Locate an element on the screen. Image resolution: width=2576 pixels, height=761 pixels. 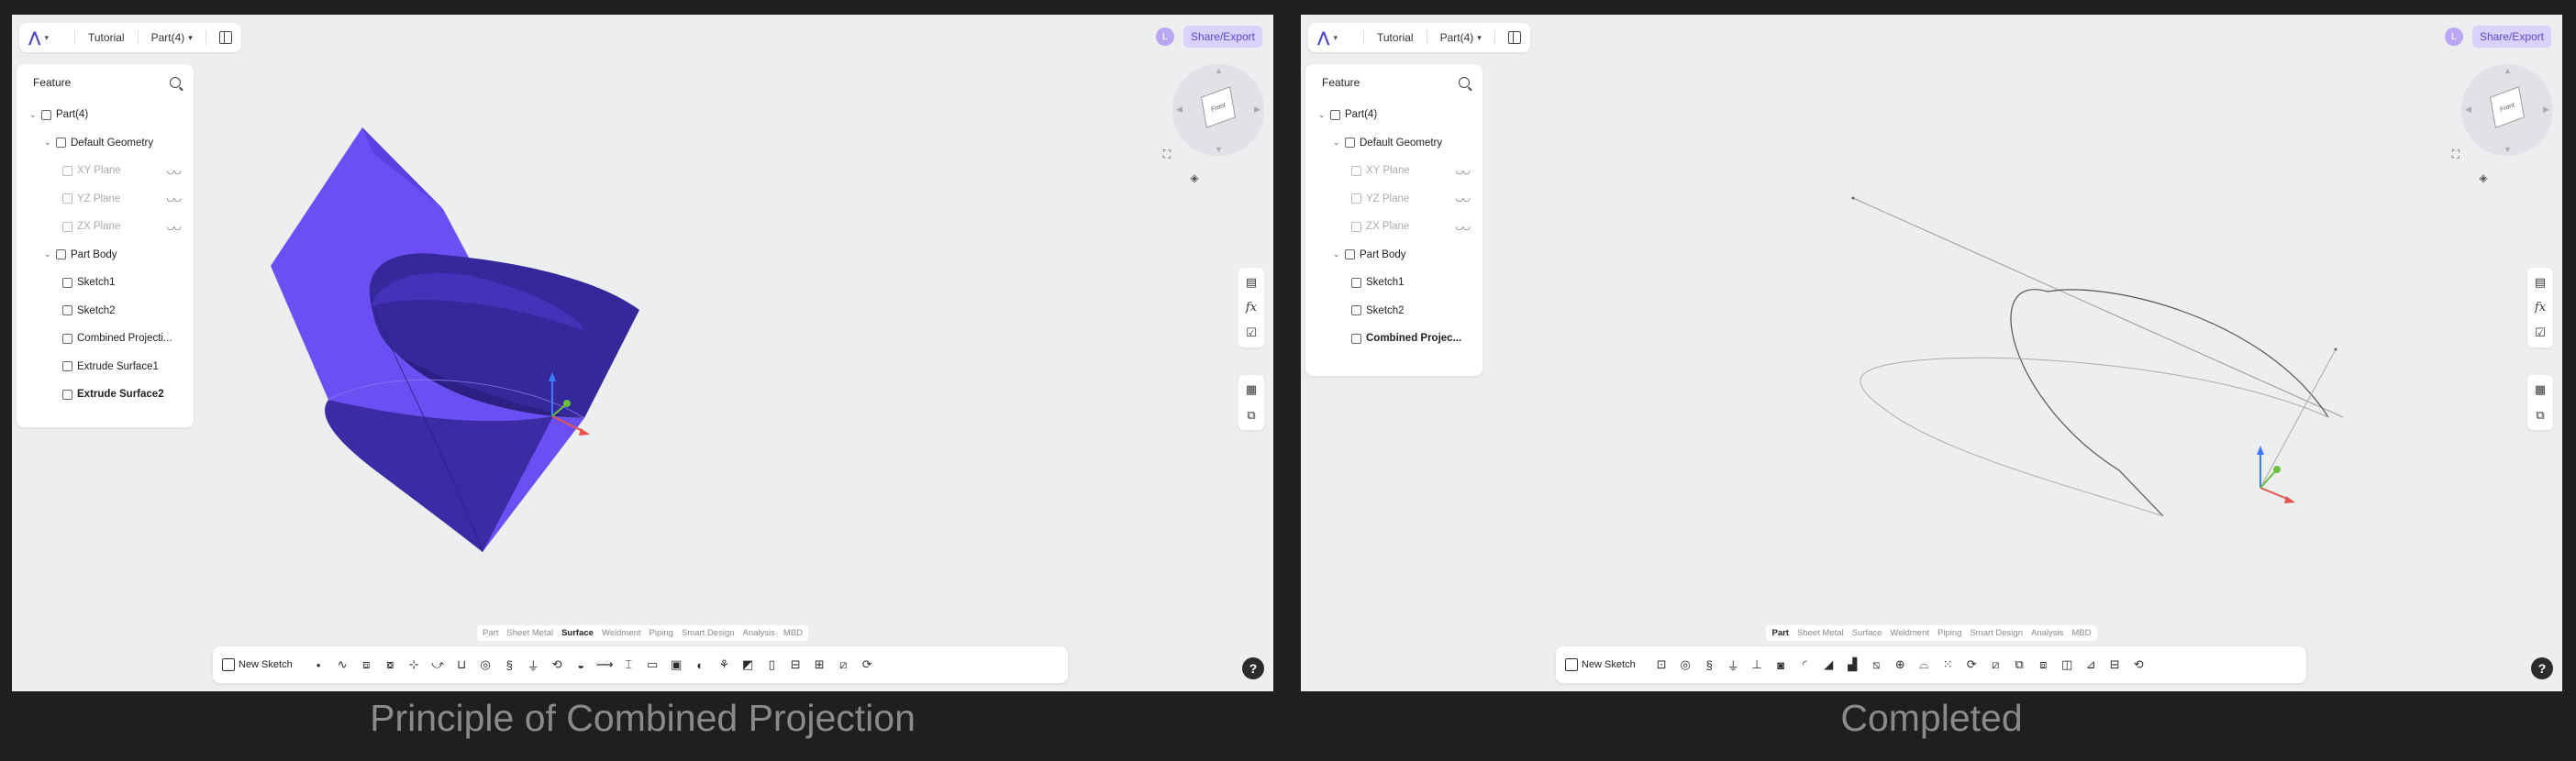
scale-icon: ⊿ is located at coordinates (2091, 665).